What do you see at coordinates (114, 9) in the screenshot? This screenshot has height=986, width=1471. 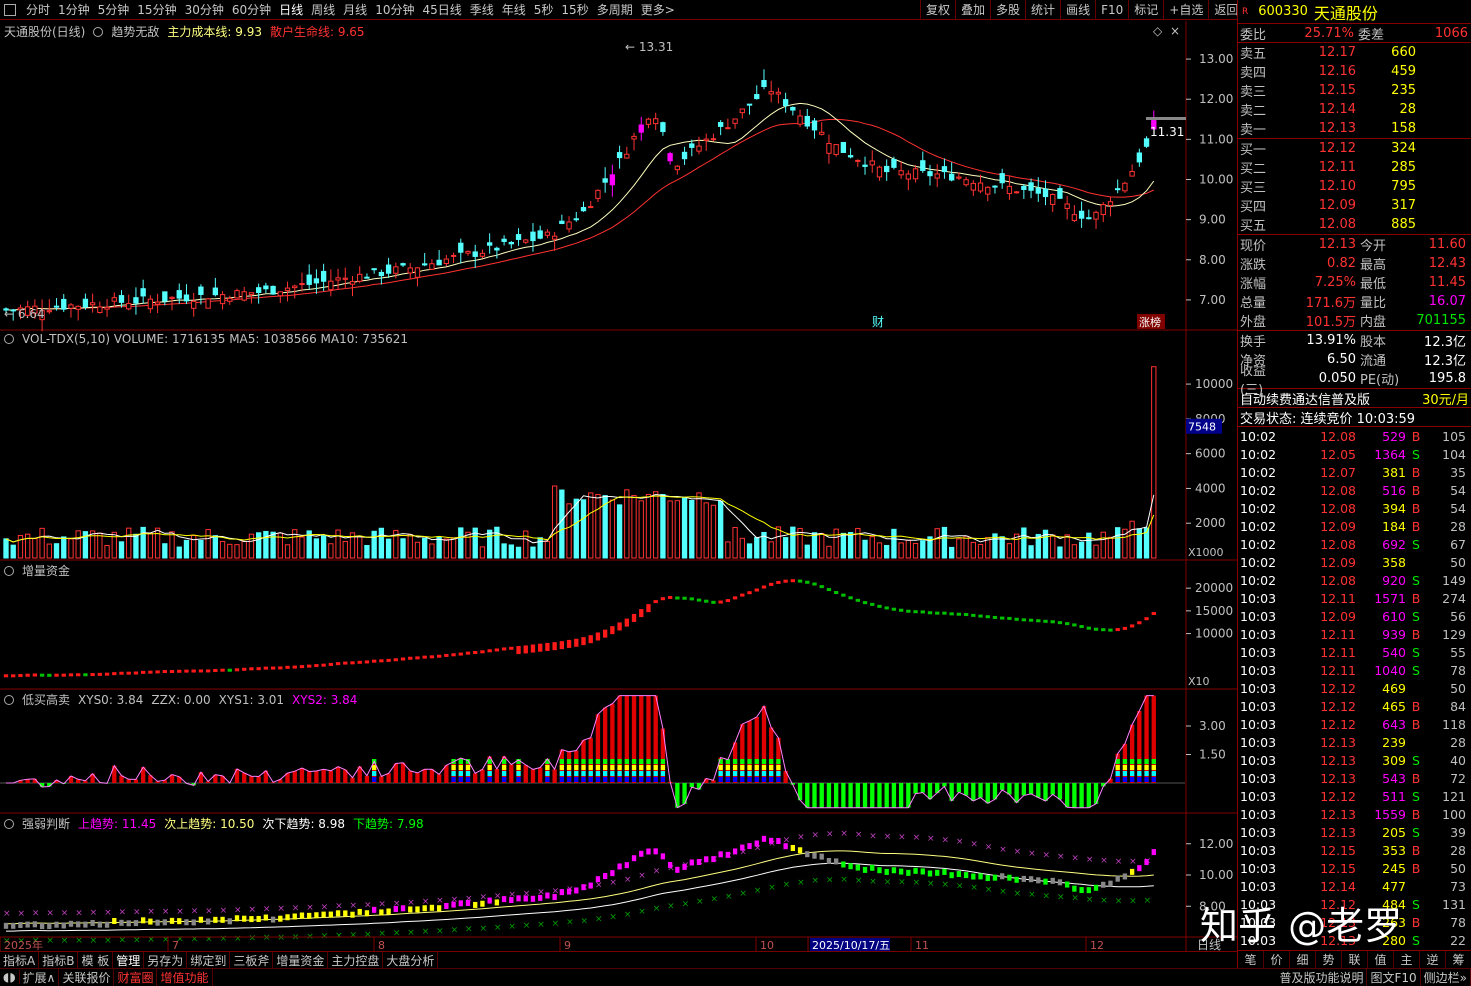 I see `period-tab: 5分钟` at bounding box center [114, 9].